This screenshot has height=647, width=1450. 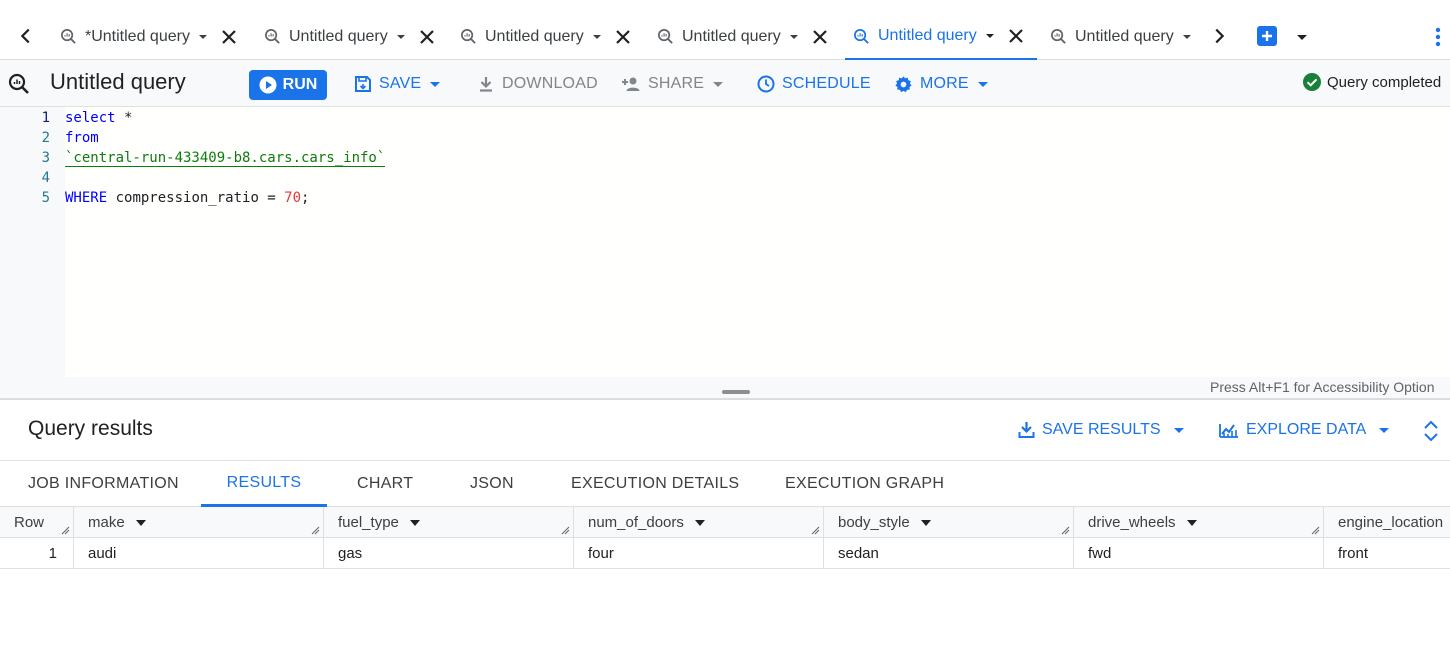 I want to click on code-line: `central-run-433409-b8.cars.cars_info`, so click(x=225, y=158).